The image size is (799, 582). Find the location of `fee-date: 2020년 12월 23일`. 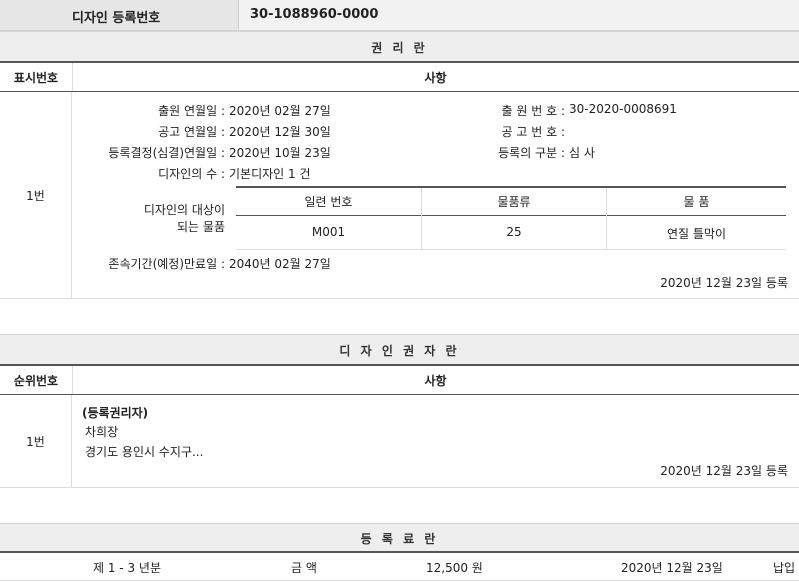

fee-date: 2020년 12월 23일 is located at coordinates (672, 568).